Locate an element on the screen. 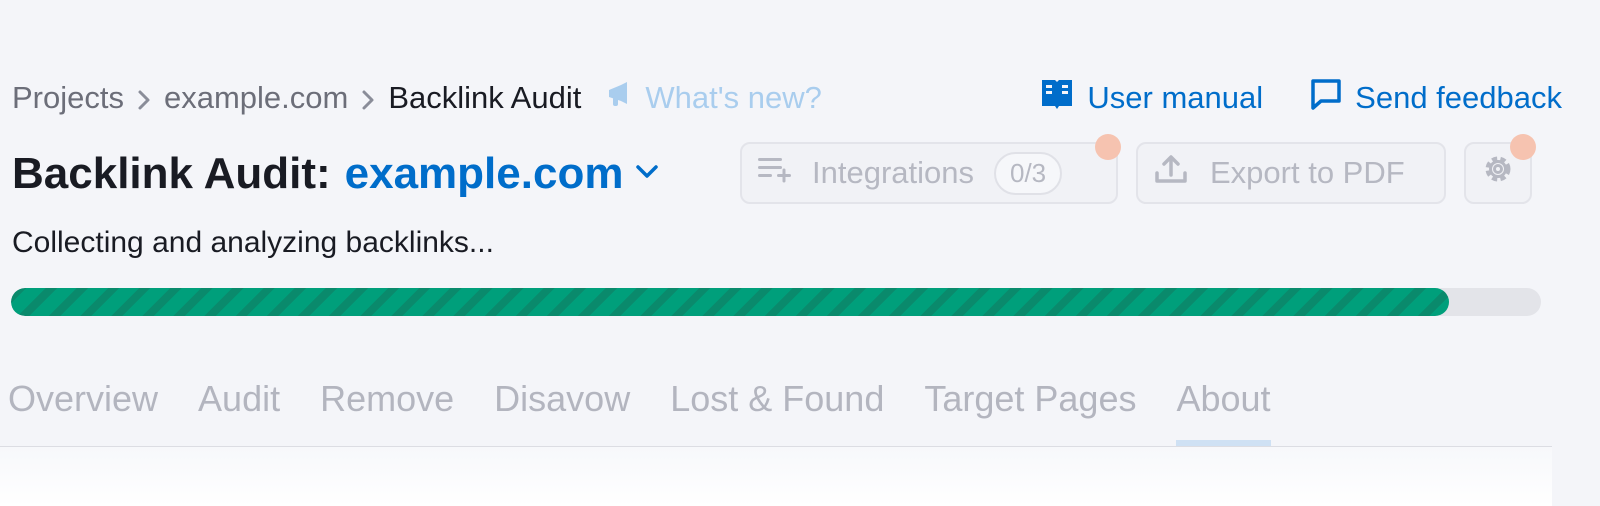 Image resolution: width=1600 pixels, height=506 pixels. project-name: example.com is located at coordinates (484, 173).